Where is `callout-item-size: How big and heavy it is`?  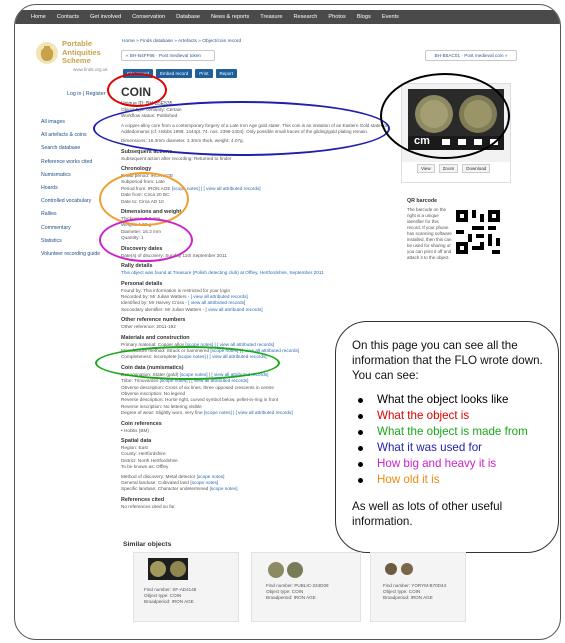
callout-item-size: How big and heavy it is is located at coordinates (451, 464).